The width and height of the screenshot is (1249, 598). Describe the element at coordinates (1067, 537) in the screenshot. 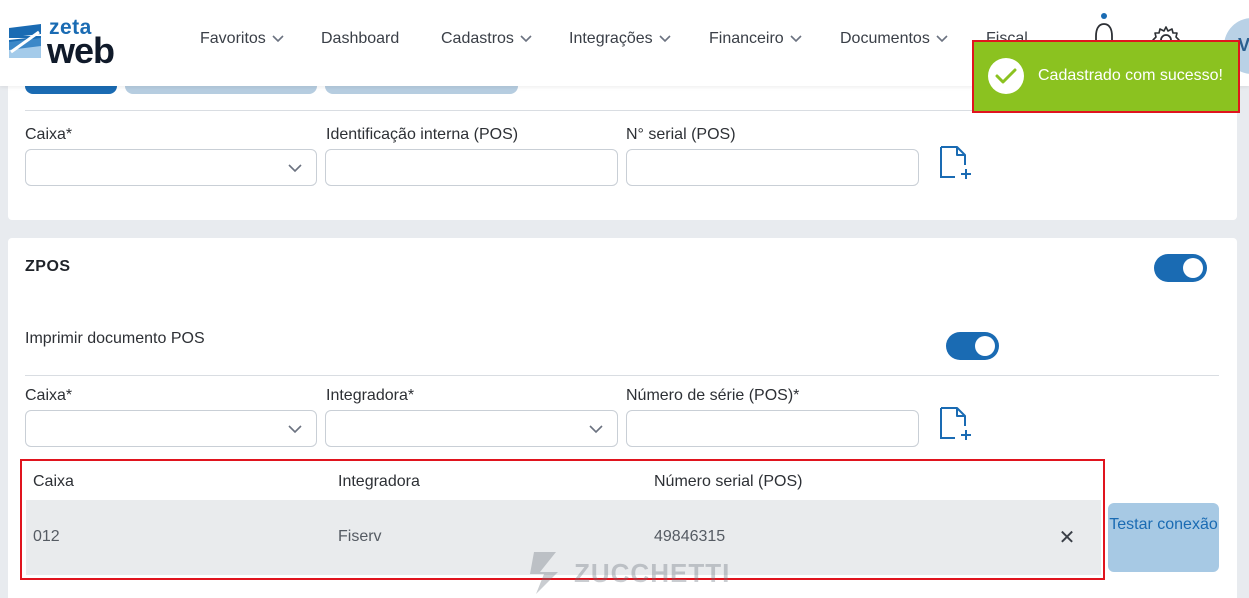

I see `remove-row-close-icon: ✕` at that location.